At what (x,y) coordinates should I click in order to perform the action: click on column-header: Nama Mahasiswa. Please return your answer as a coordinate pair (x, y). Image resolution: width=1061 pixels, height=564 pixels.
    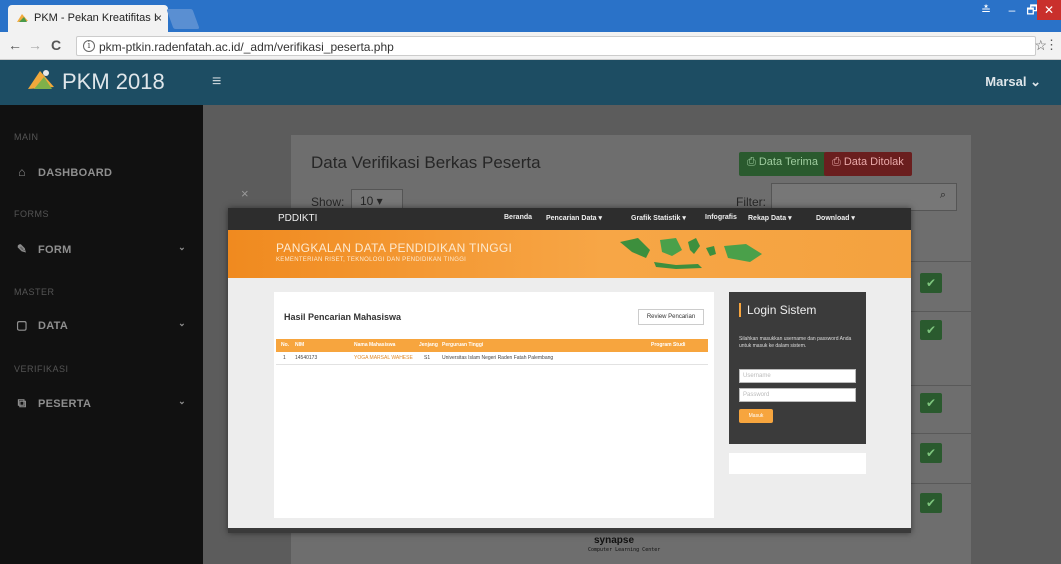
    Looking at the image, I should click on (375, 345).